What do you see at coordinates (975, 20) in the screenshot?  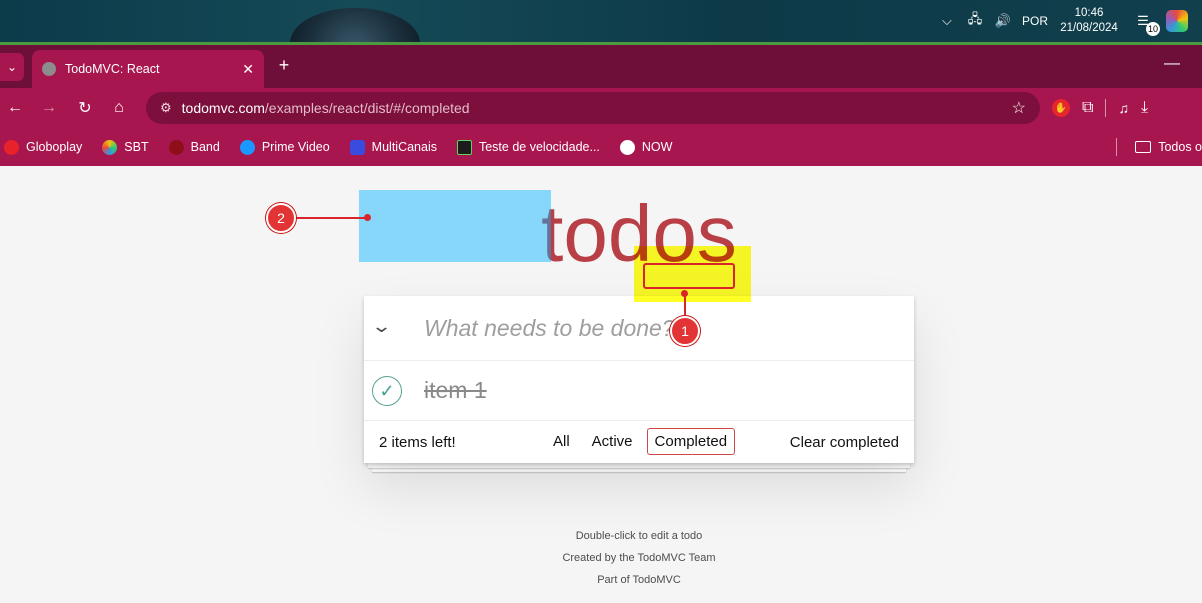 I see `network-icon: 🖧` at bounding box center [975, 20].